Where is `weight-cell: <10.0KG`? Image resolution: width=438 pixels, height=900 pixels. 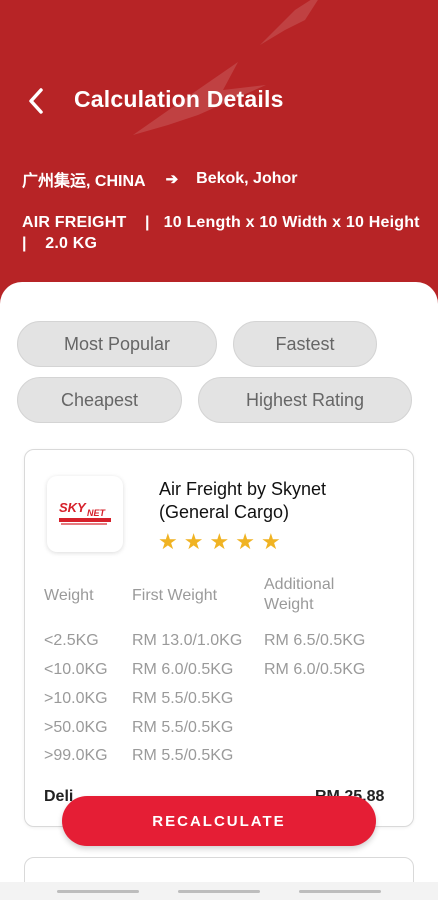
weight-cell: <10.0KG is located at coordinates (76, 669).